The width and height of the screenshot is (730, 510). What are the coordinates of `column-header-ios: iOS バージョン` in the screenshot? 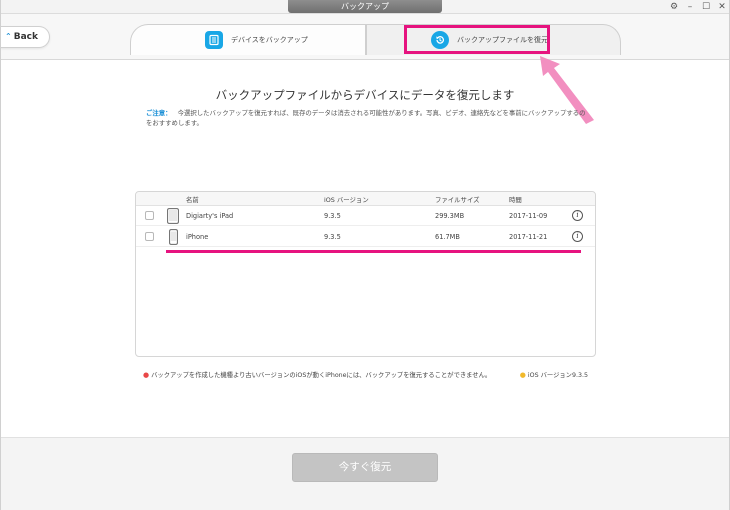 It's located at (346, 200).